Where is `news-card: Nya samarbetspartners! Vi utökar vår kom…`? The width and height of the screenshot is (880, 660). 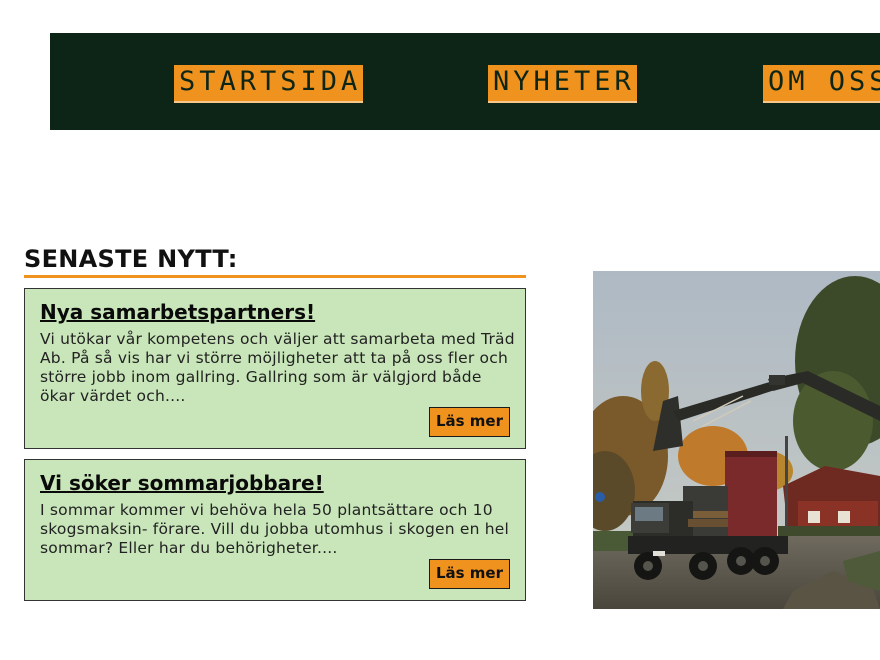
news-card: Nya samarbetspartners! Vi utökar vår kom… is located at coordinates (275, 368).